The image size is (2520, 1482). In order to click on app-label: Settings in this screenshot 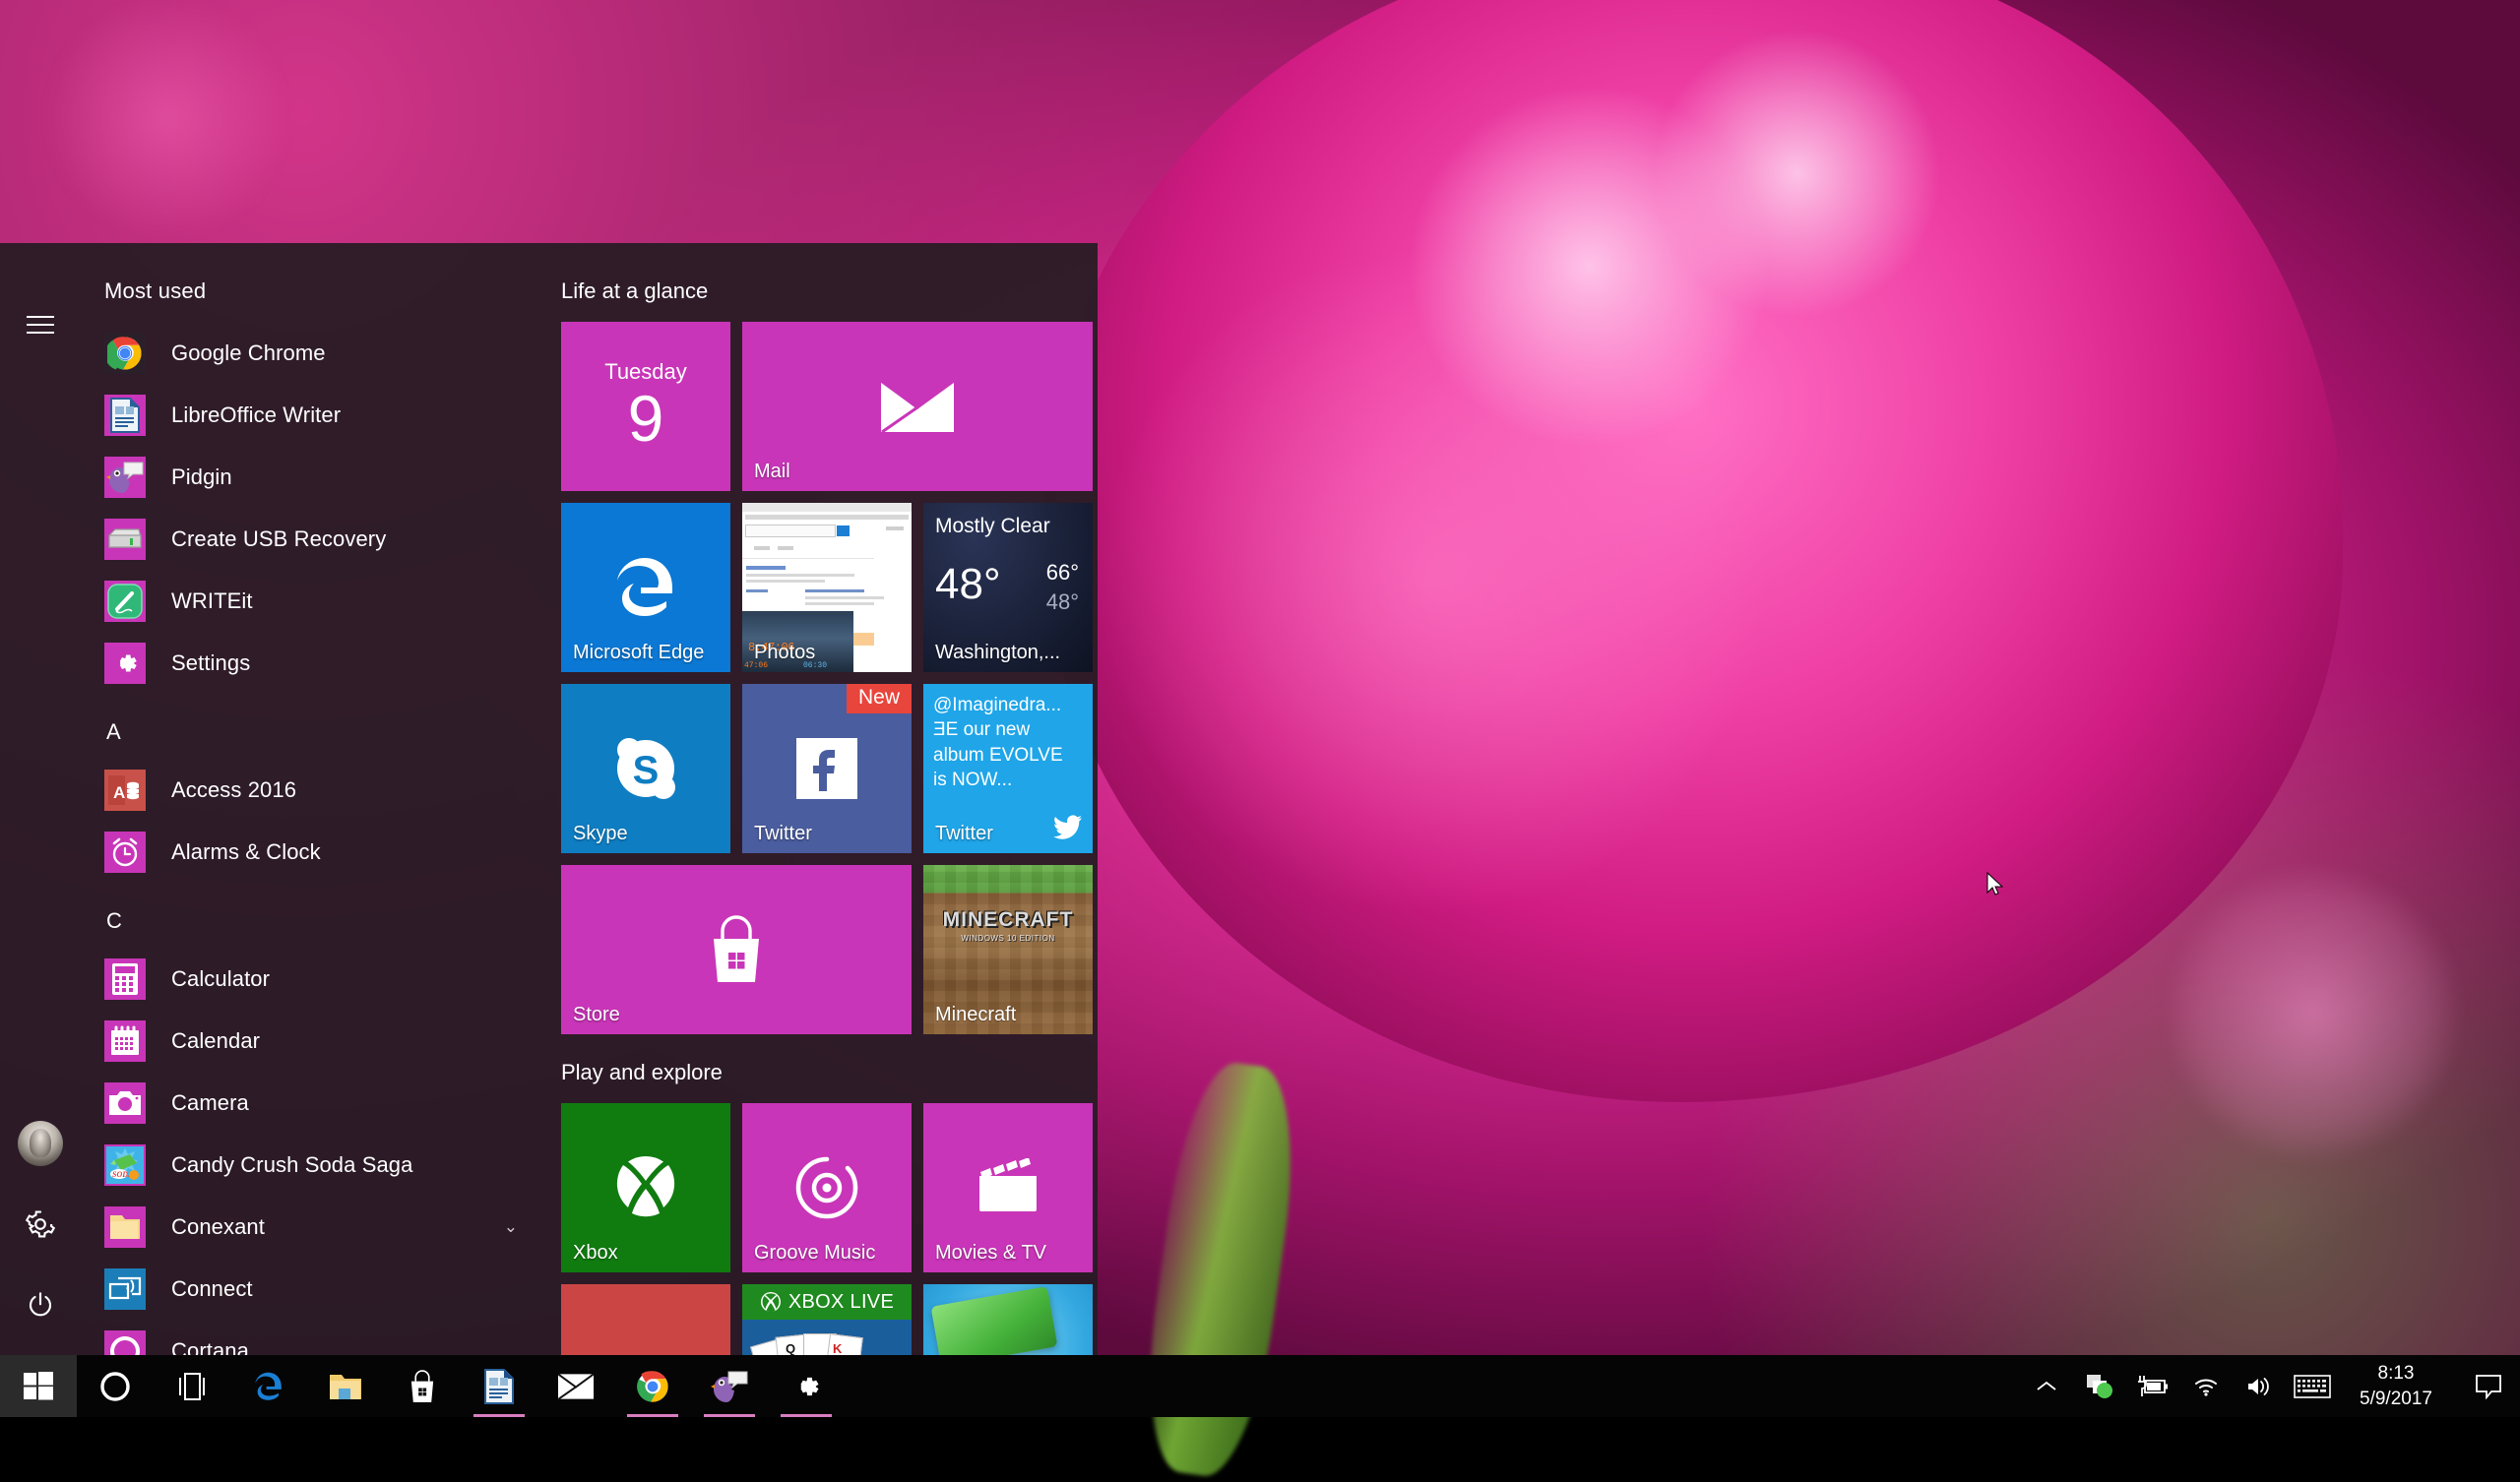, I will do `click(210, 663)`.